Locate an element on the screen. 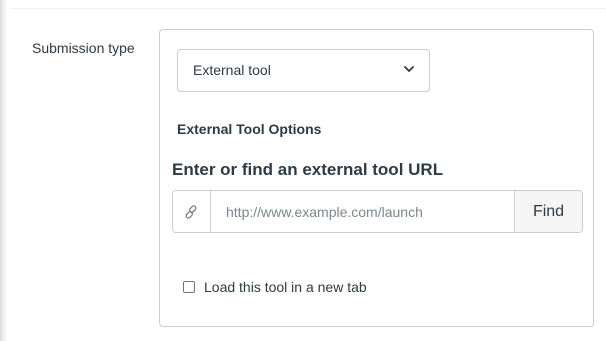 This screenshot has width=606, height=341. chevron-down-icon is located at coordinates (409, 69).